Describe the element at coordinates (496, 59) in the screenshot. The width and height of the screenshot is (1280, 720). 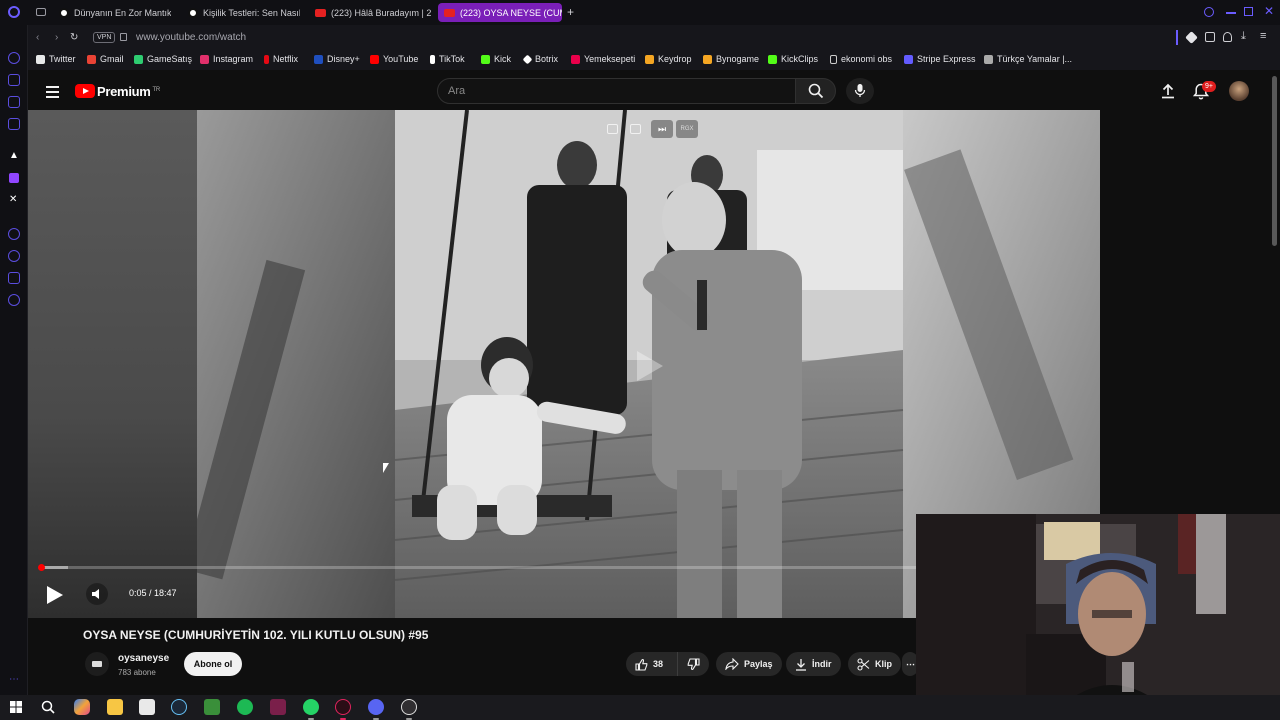
I see `bookmark-kick: Kick` at that location.